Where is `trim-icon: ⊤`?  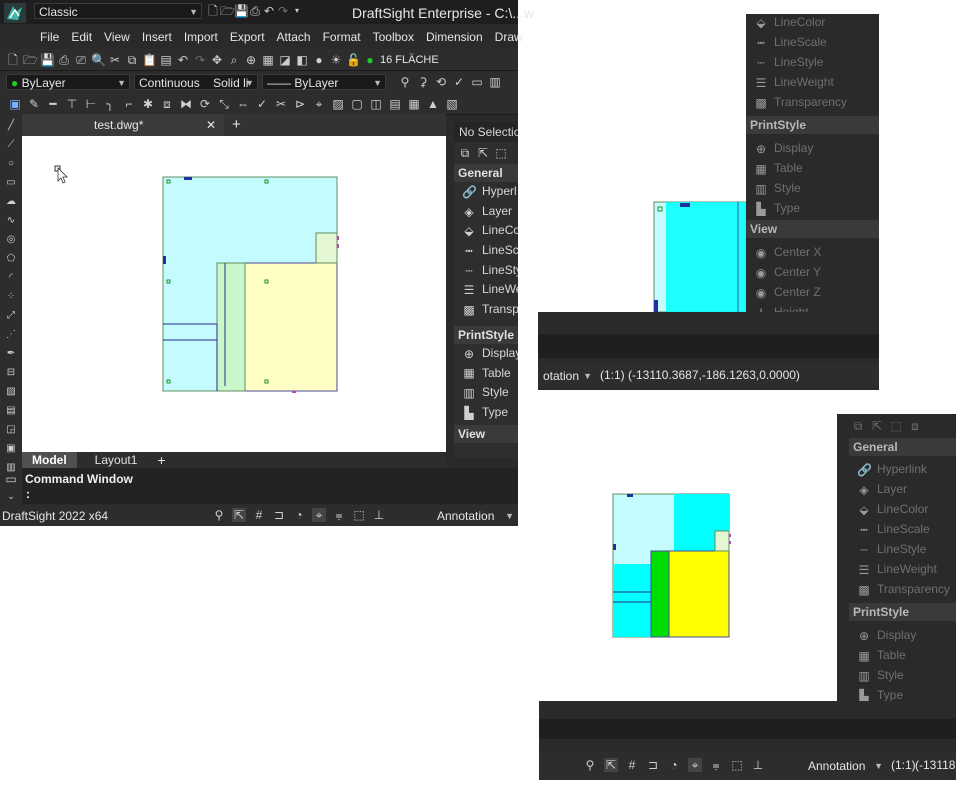 trim-icon: ⊤ is located at coordinates (72, 104).